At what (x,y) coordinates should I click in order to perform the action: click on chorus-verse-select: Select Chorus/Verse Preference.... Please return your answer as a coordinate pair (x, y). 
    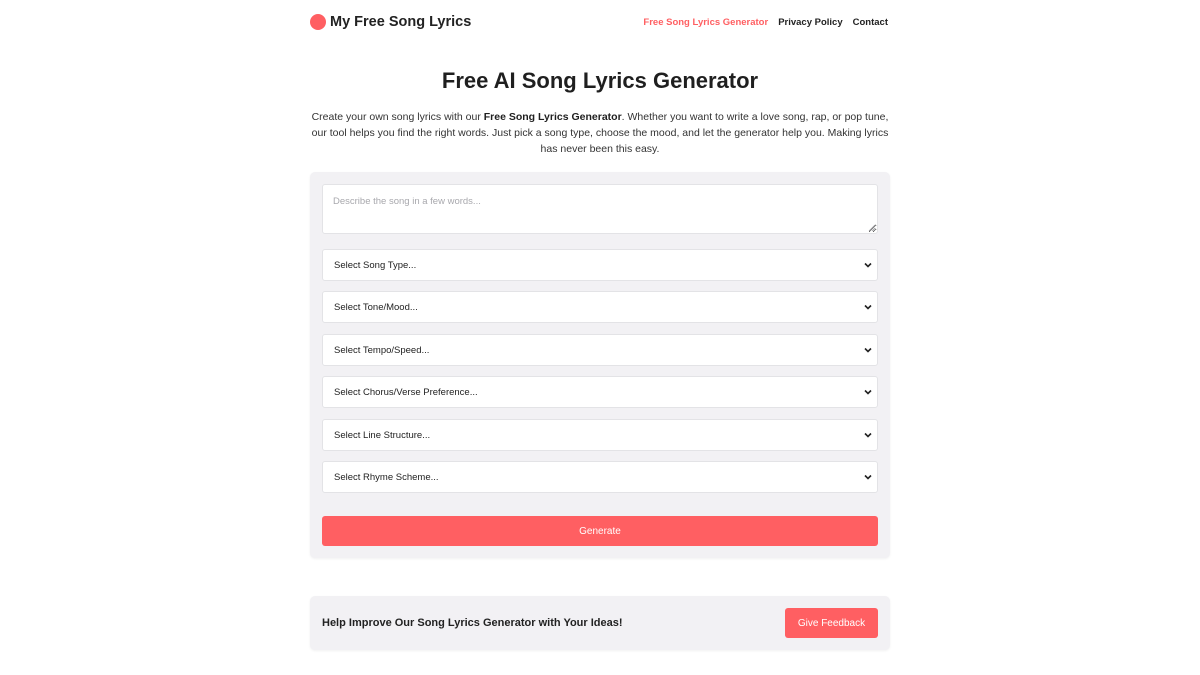
    Looking at the image, I should click on (600, 392).